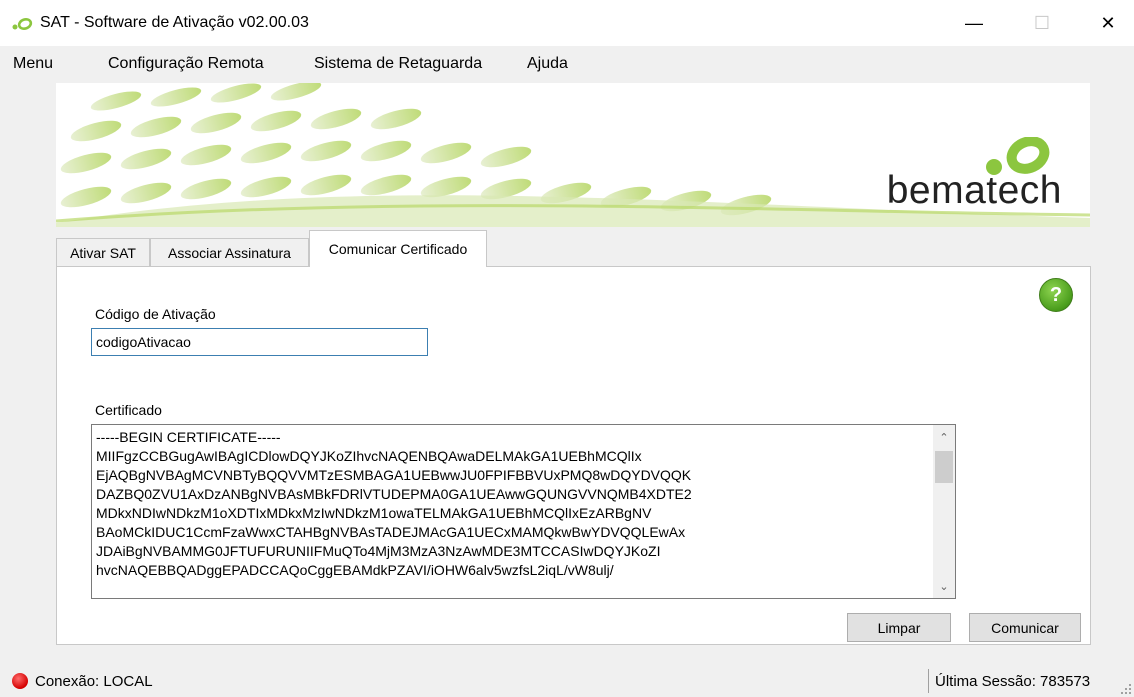 This screenshot has width=1134, height=697. I want to click on menu-item-menu: Menu, so click(33, 64).